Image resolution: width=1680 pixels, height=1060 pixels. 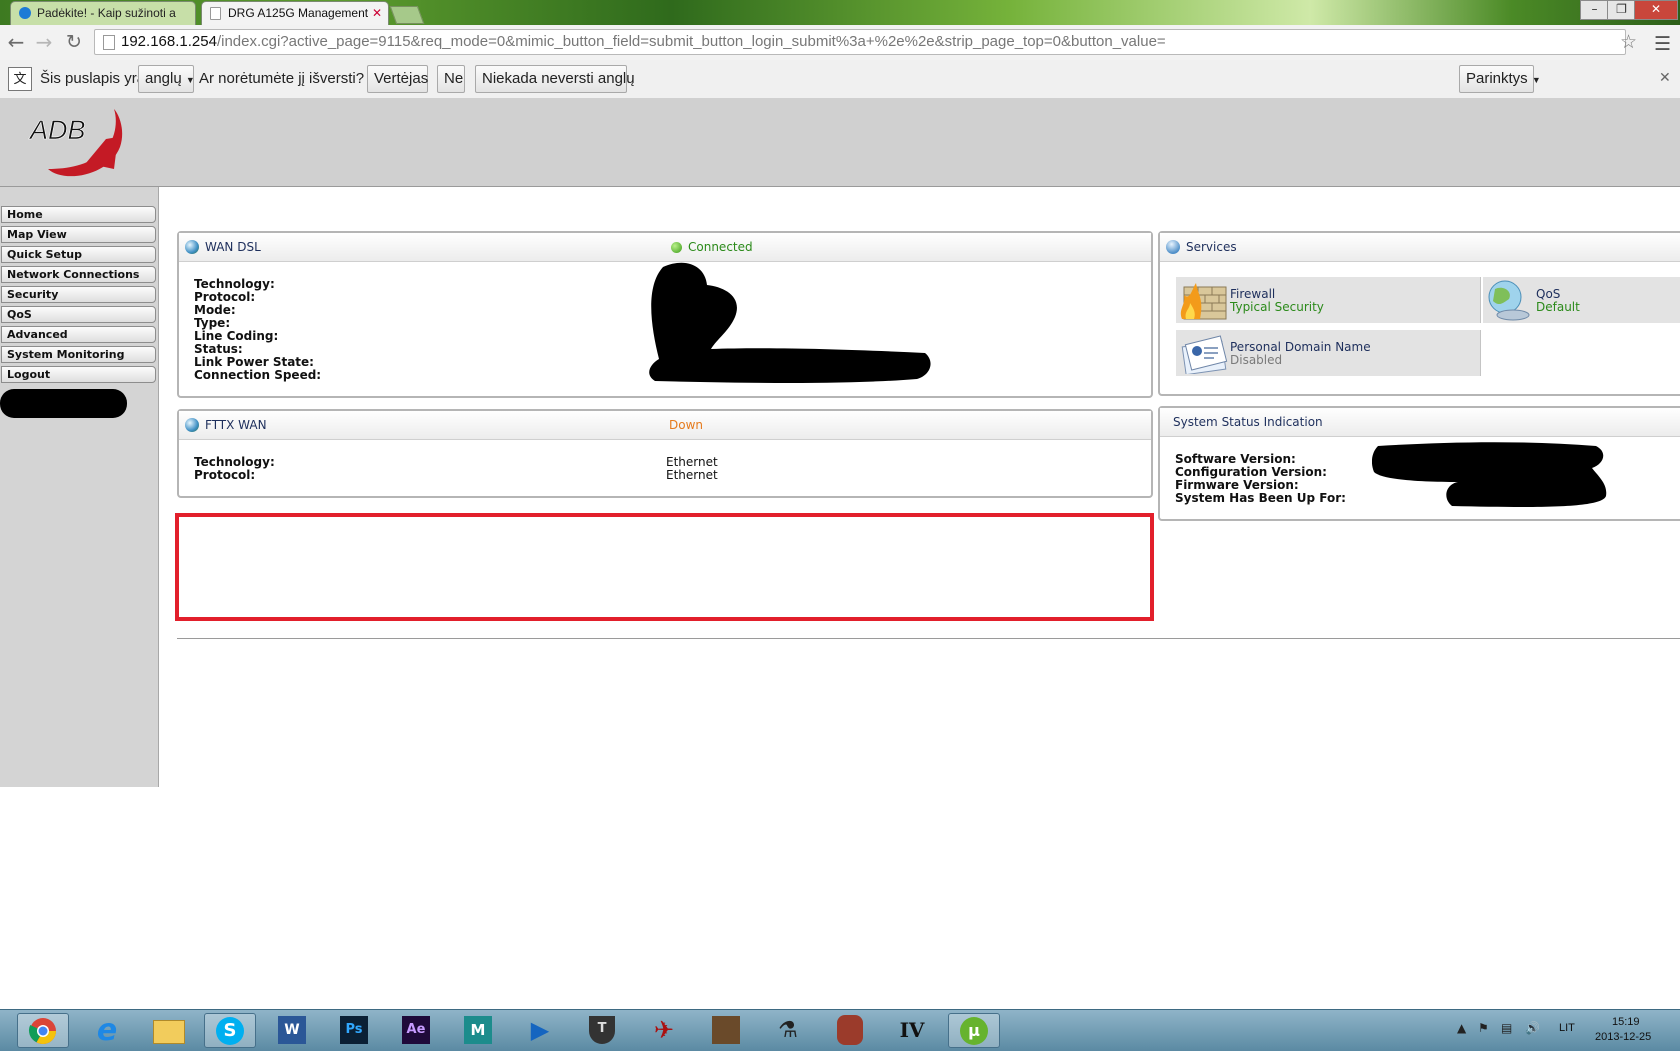 I want to click on back-arrow-icon: ←, so click(x=16, y=42).